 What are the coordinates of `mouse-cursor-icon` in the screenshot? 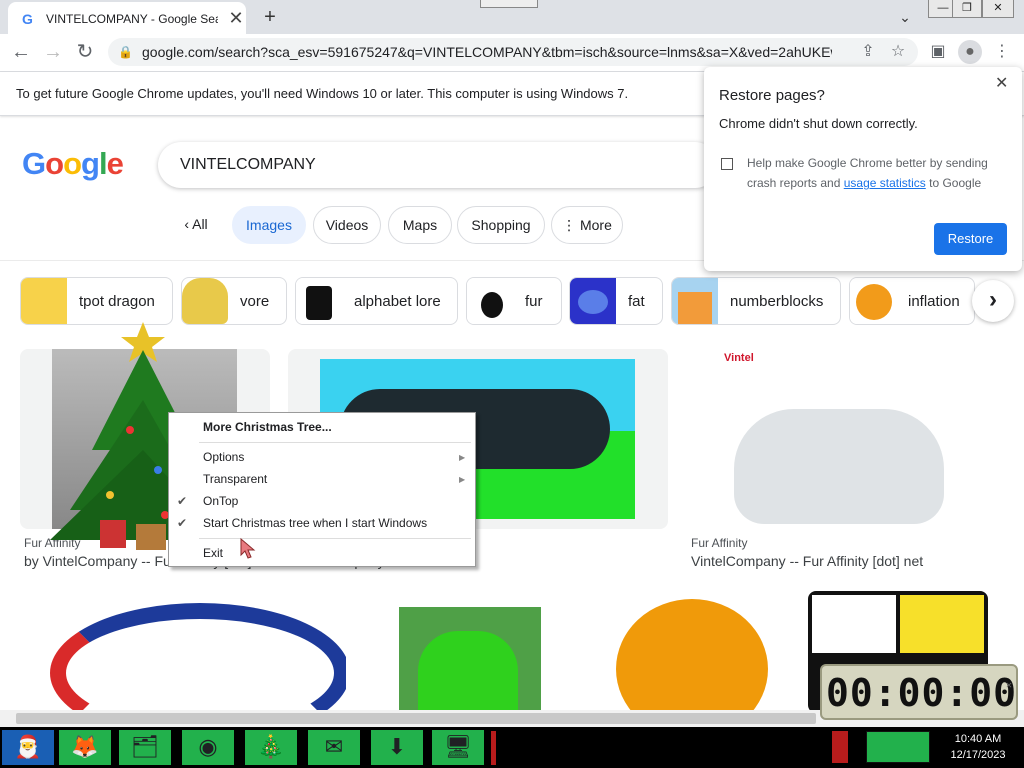 It's located at (248, 548).